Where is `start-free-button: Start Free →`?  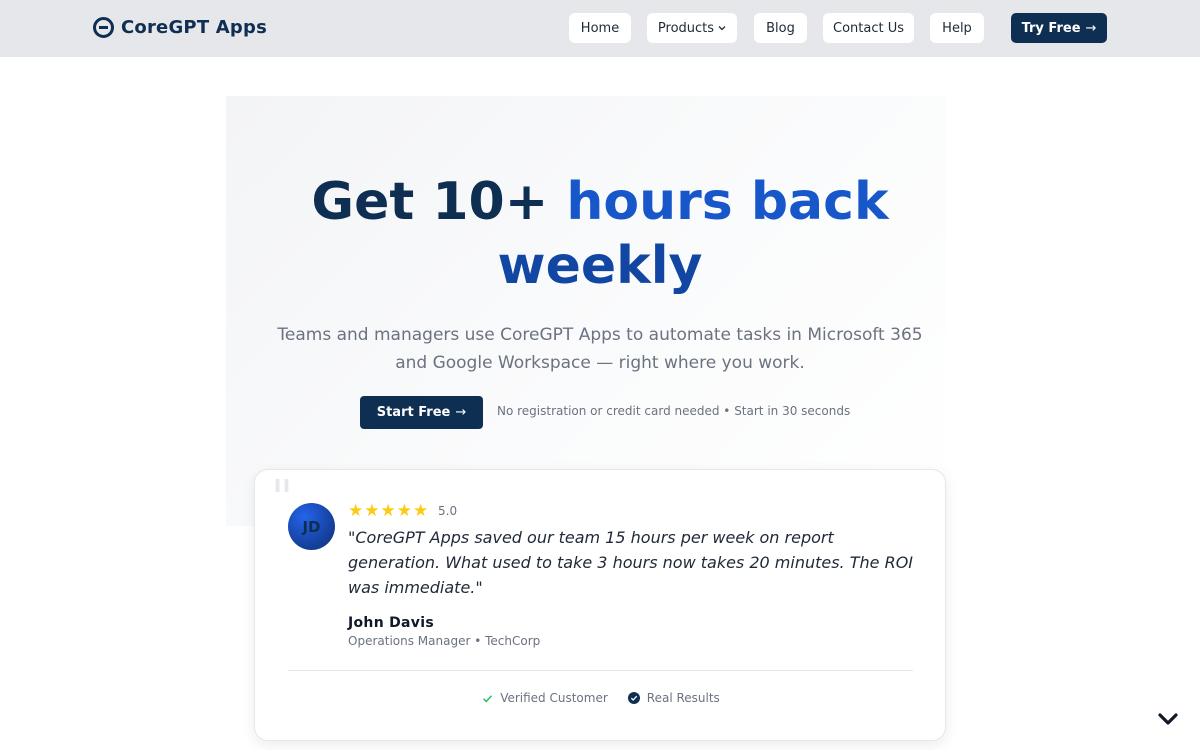
start-free-button: Start Free → is located at coordinates (421, 412).